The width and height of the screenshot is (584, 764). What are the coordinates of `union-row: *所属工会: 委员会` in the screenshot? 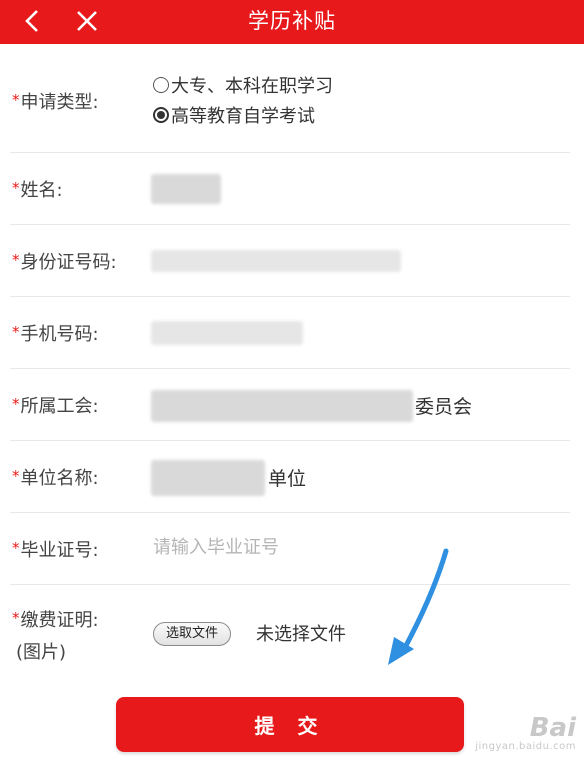 It's located at (290, 404).